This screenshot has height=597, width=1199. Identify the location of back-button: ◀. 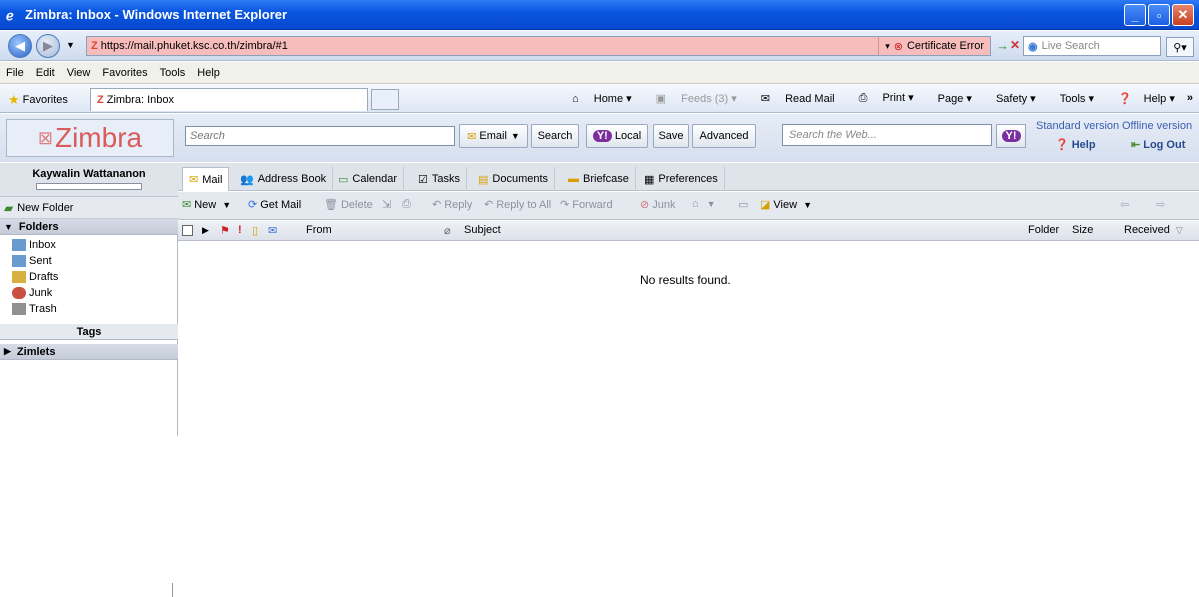
(20, 46).